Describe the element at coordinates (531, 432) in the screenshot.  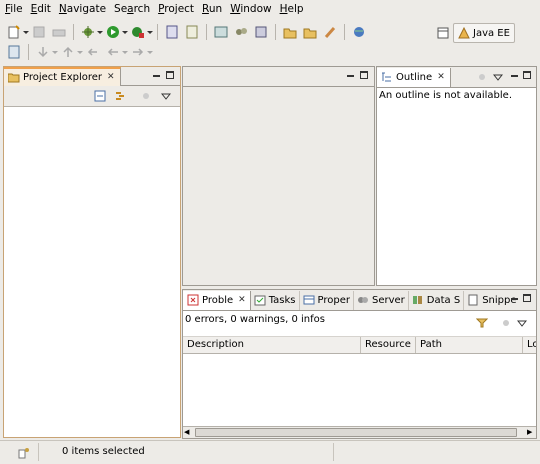
I see `scroll-right-icon: ▶` at that location.